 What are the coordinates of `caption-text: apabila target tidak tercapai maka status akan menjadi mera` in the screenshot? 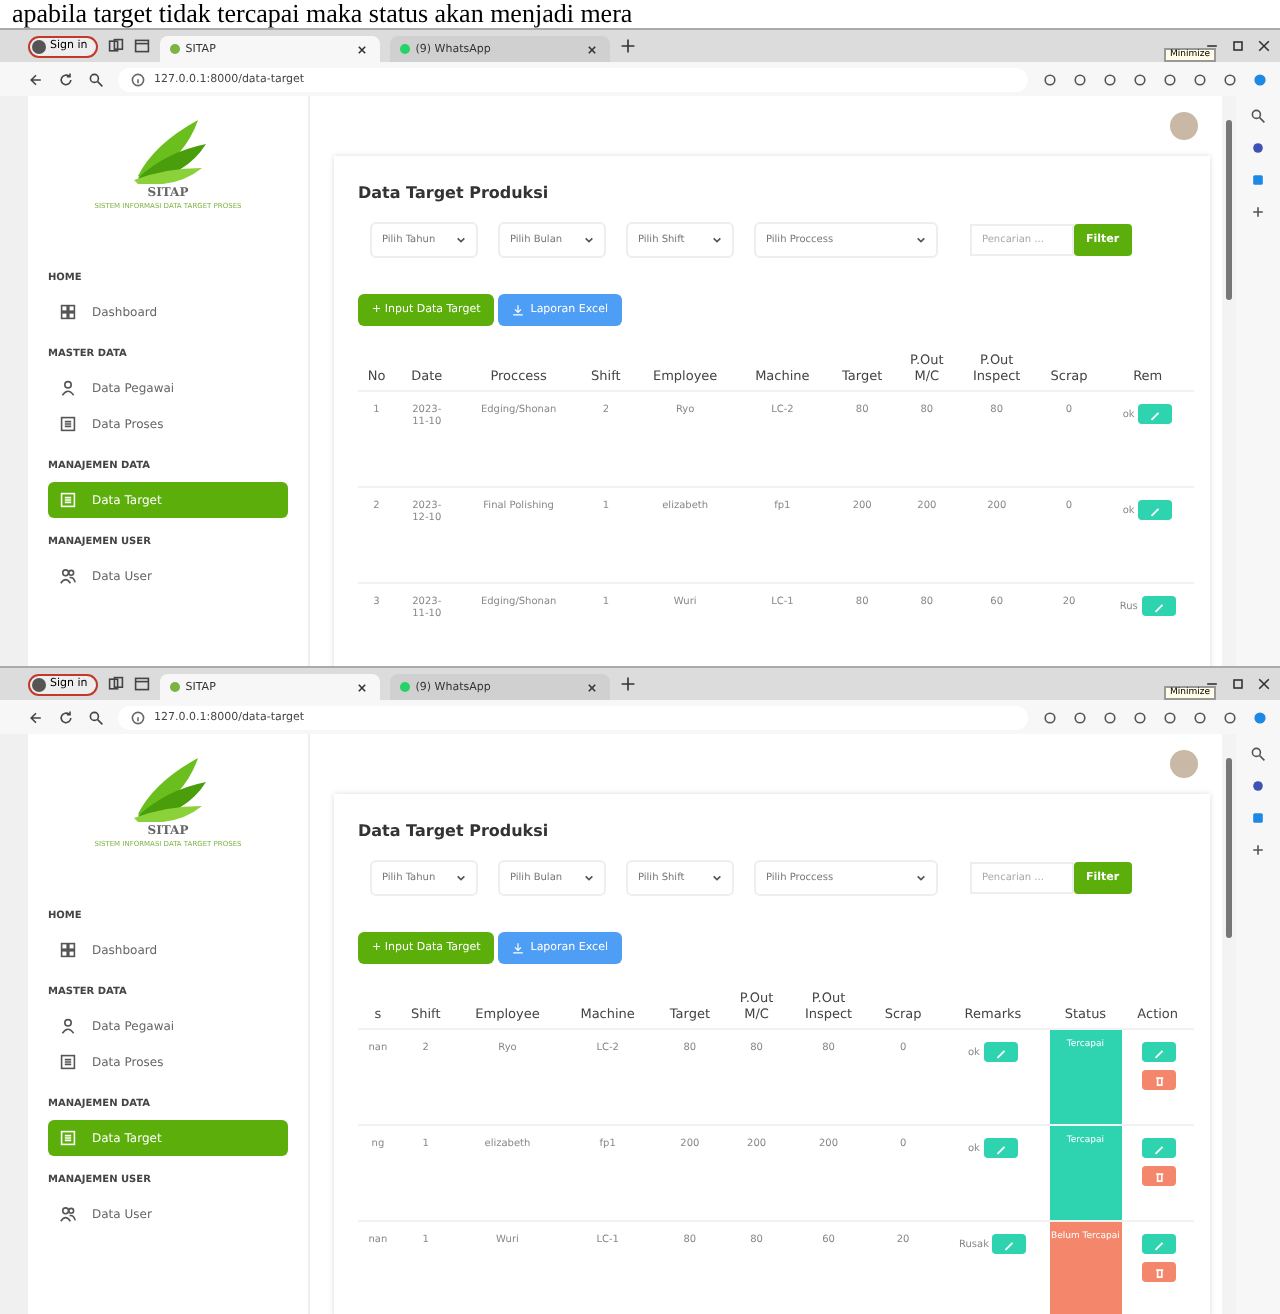 It's located at (322, 14).